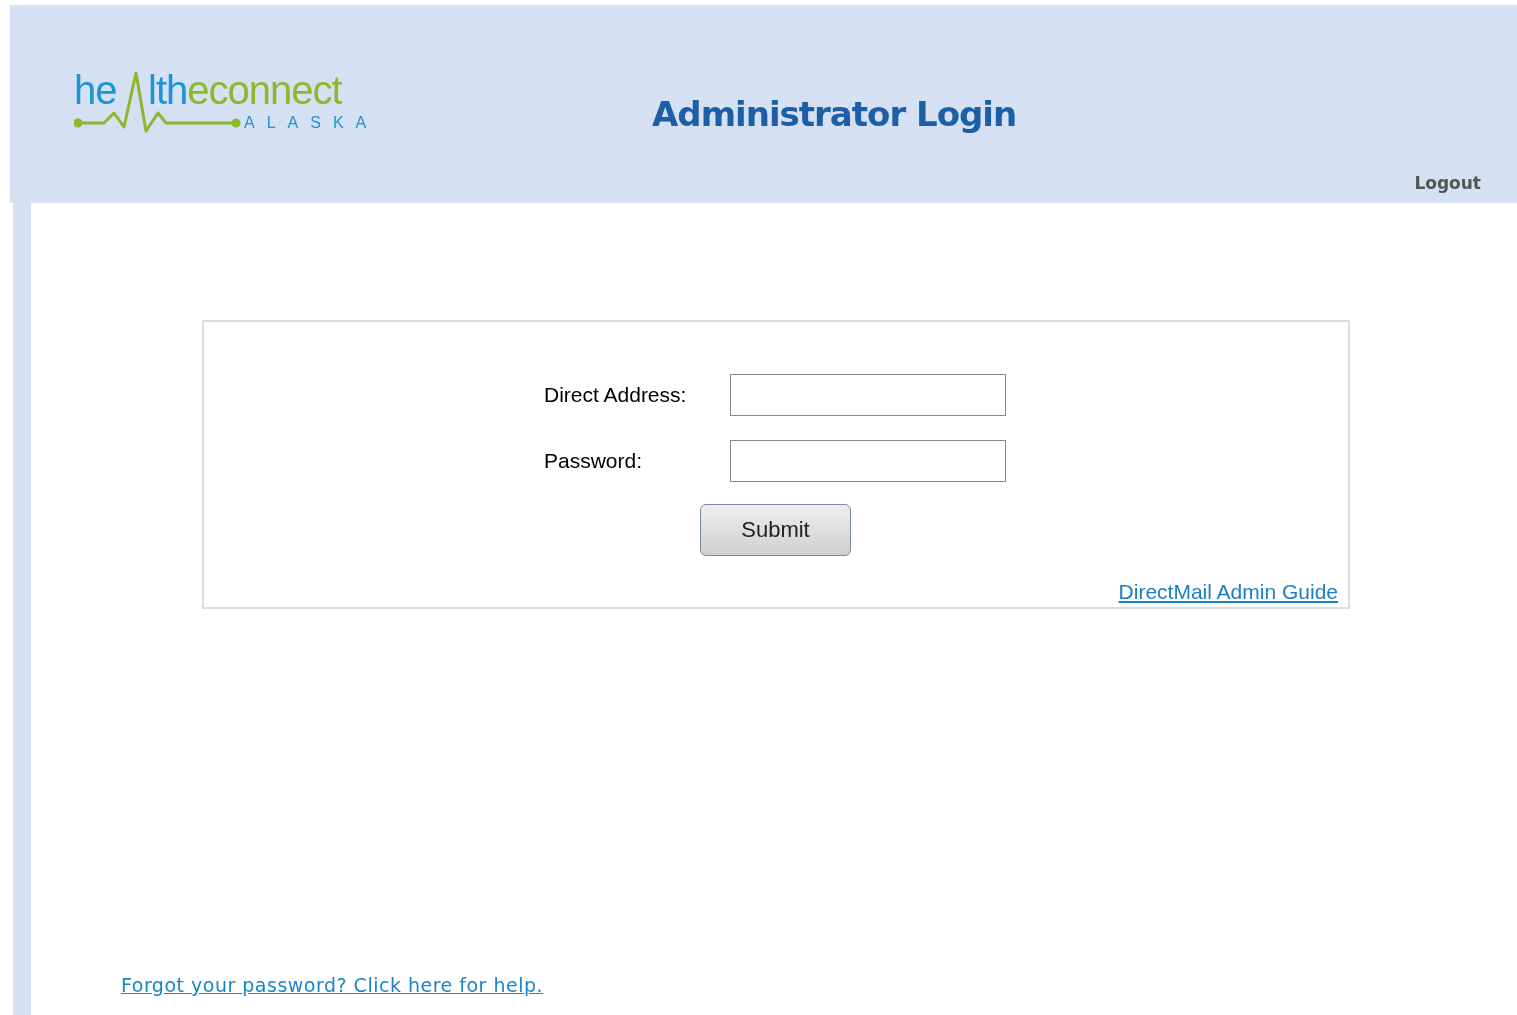  I want to click on submit-button: Submit, so click(775, 530).